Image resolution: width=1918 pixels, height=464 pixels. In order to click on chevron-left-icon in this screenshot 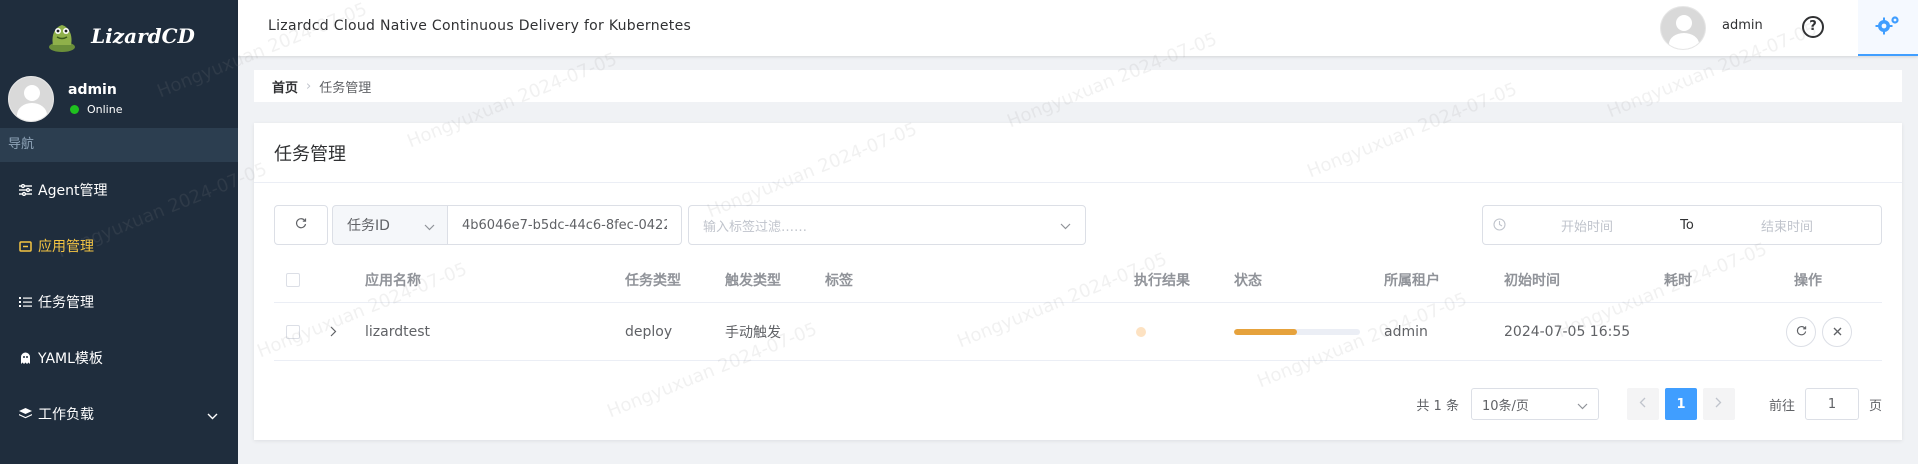, I will do `click(1642, 404)`.